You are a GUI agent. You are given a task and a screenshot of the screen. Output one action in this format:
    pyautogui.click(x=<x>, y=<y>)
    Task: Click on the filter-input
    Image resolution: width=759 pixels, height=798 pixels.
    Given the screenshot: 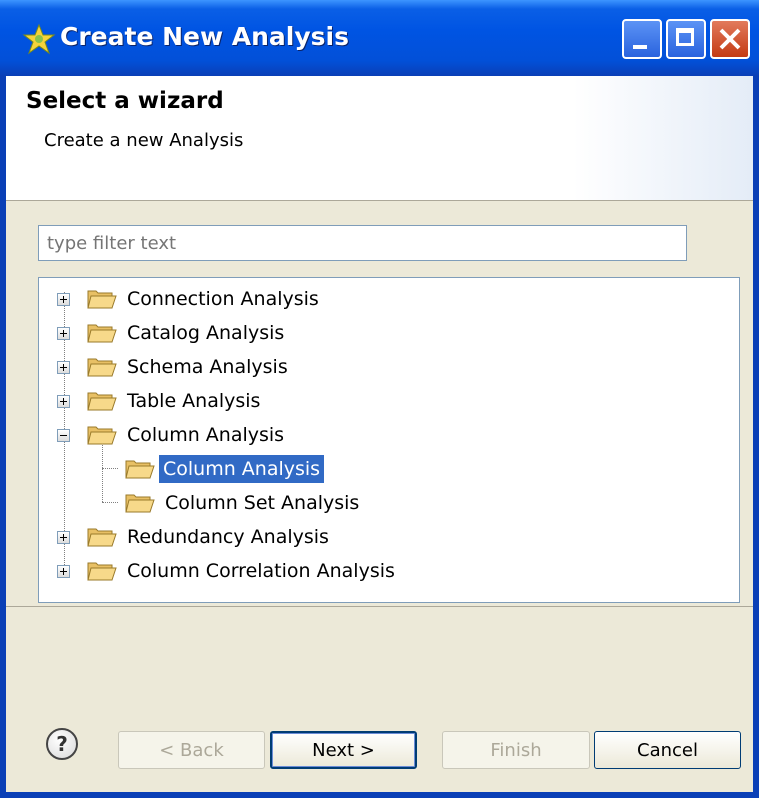 What is the action you would take?
    pyautogui.click(x=362, y=243)
    